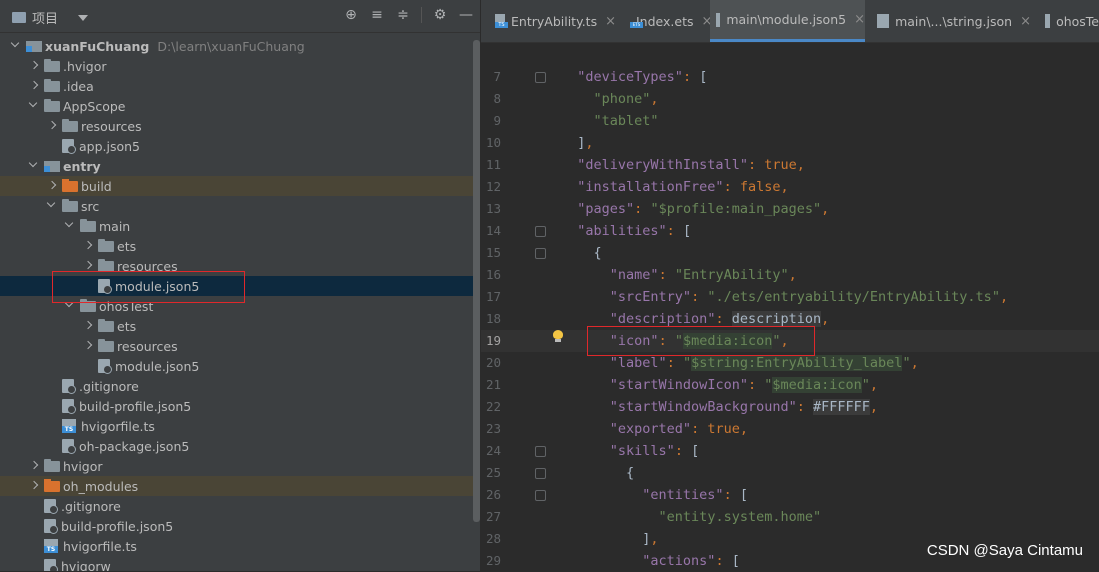 The height and width of the screenshot is (572, 1099). Describe the element at coordinates (497, 98) in the screenshot. I see `line-number: 8` at that location.